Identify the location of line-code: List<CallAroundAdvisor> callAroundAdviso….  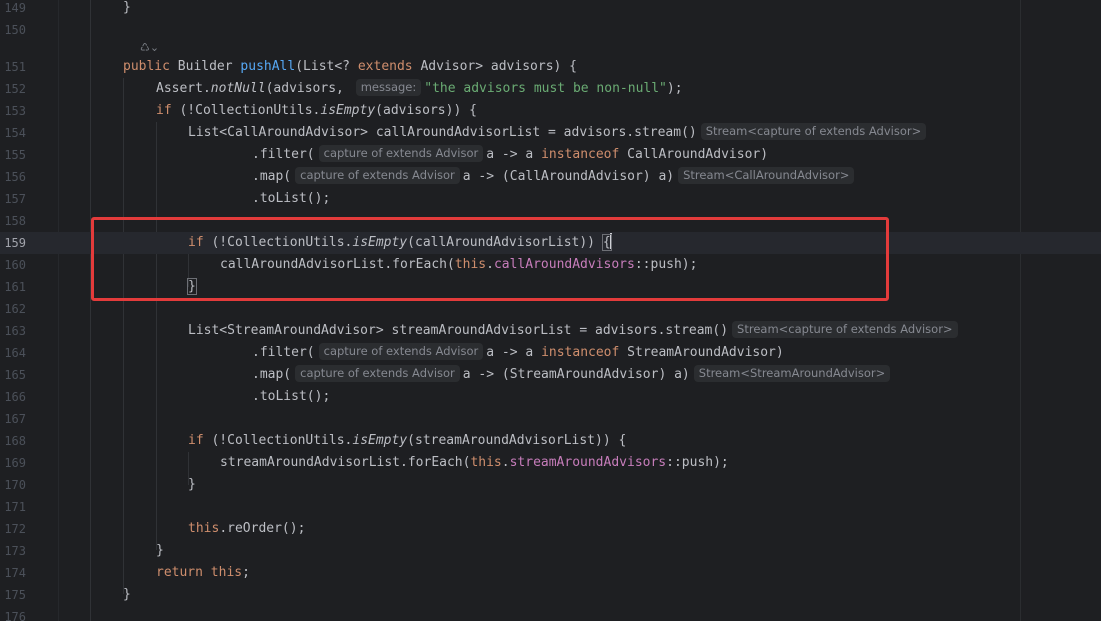
(558, 133).